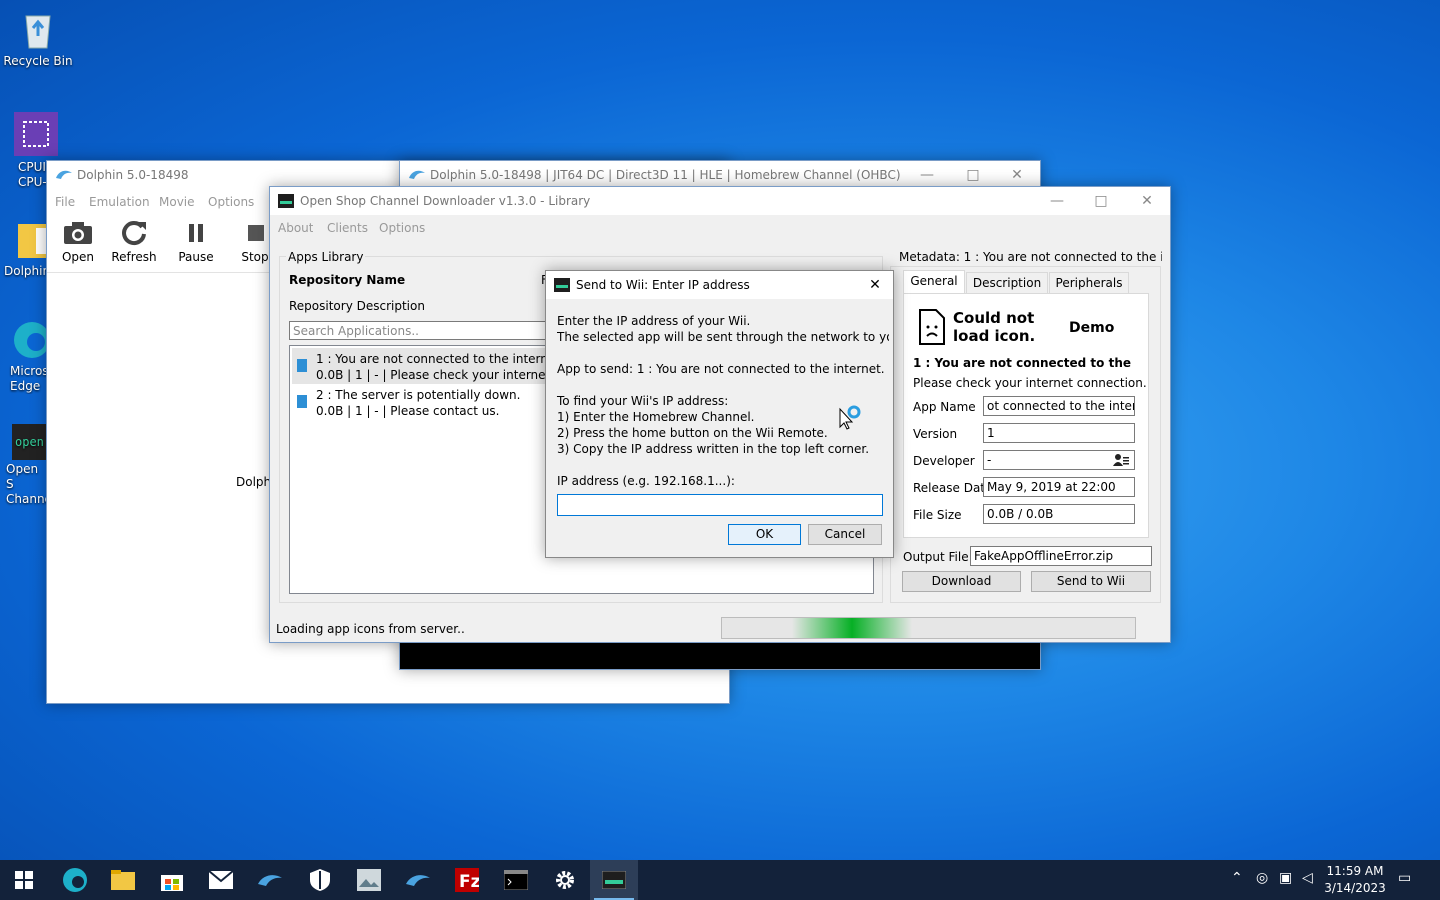 The height and width of the screenshot is (900, 1440). I want to click on webcam-icon: ◎, so click(1262, 878).